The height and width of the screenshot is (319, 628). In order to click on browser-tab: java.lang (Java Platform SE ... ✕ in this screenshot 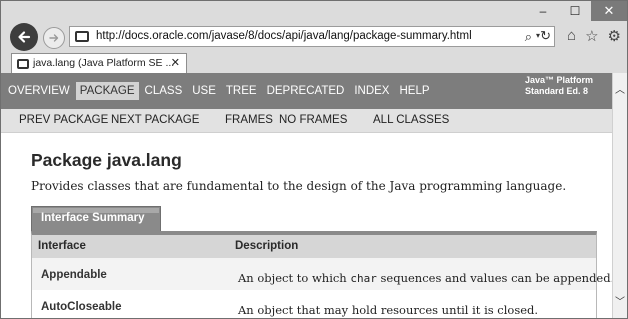, I will do `click(99, 63)`.